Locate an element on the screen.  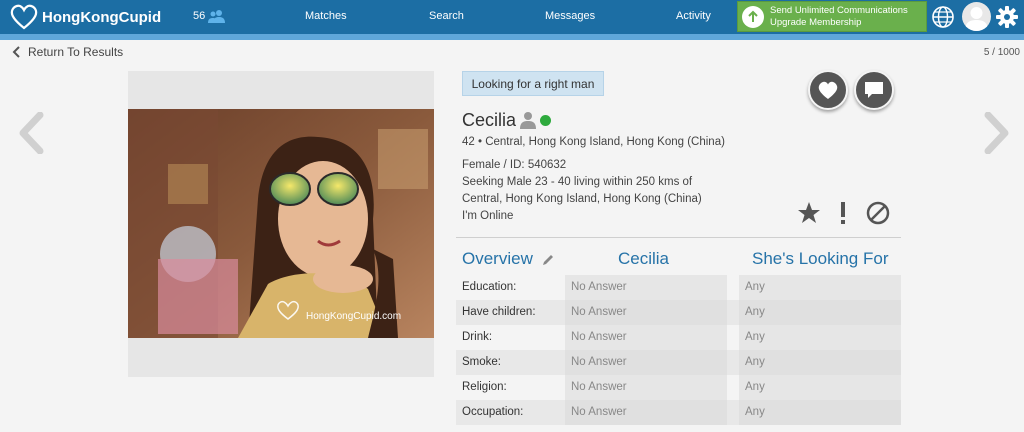
return-to-results-link: Return To Results is located at coordinates (67, 52).